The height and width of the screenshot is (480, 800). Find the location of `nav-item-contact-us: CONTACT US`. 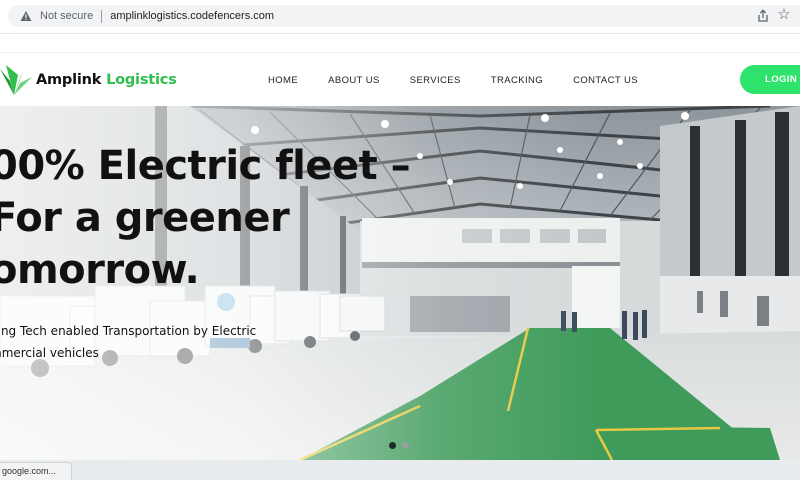

nav-item-contact-us: CONTACT US is located at coordinates (605, 80).